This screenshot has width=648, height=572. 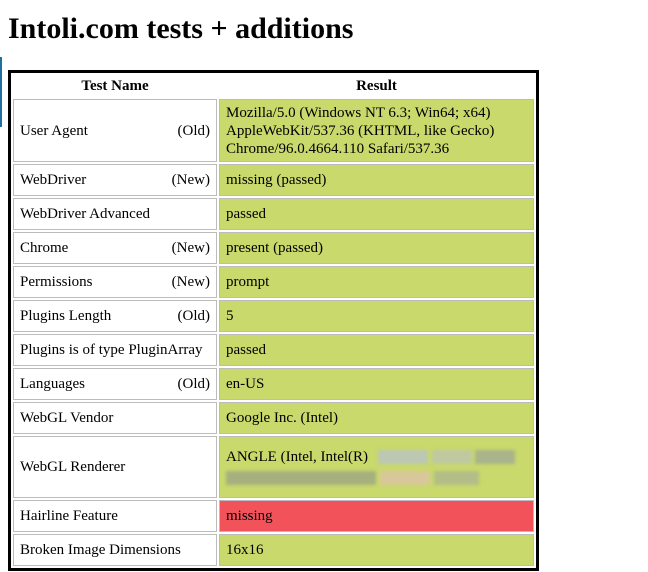 I want to click on test-name-cell: Languages (Old), so click(x=115, y=384).